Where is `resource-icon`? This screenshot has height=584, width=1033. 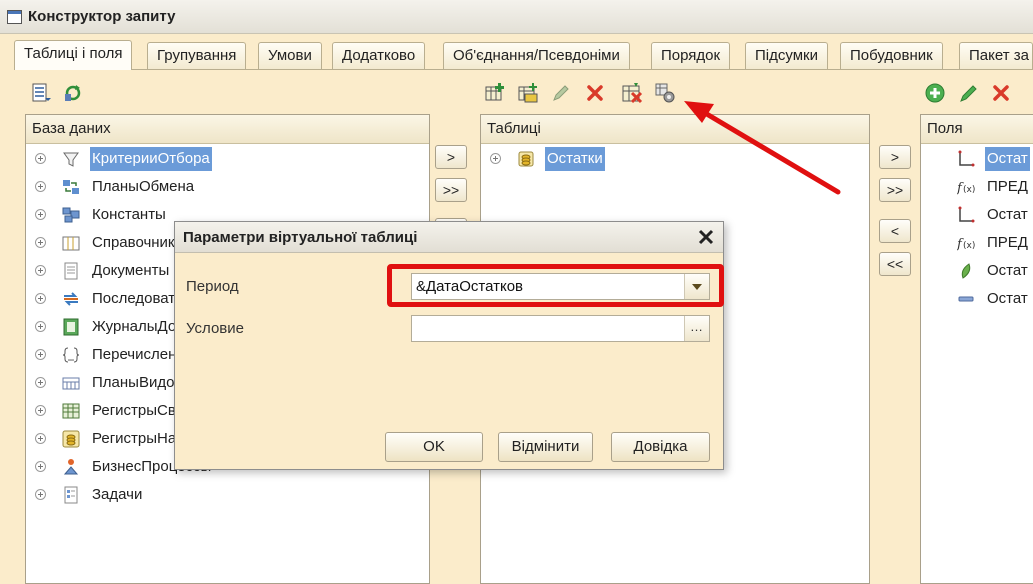 resource-icon is located at coordinates (966, 271).